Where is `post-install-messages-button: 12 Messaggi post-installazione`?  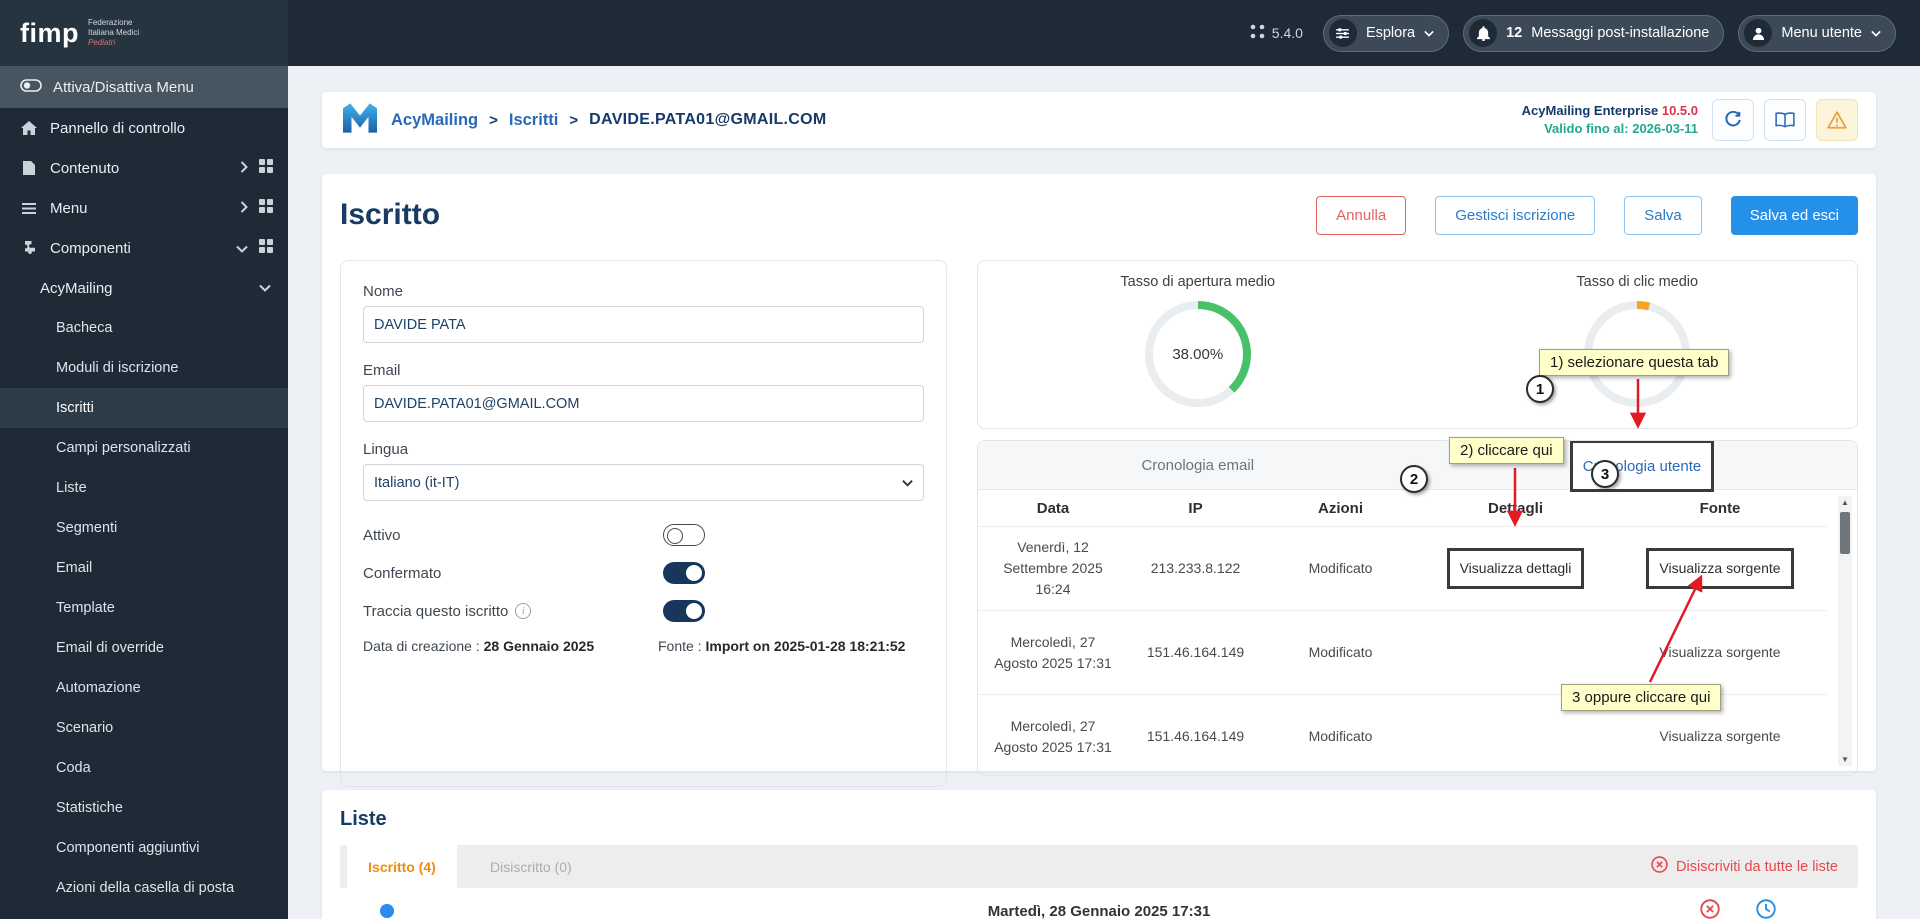
post-install-messages-button: 12 Messaggi post-installazione is located at coordinates (1594, 33).